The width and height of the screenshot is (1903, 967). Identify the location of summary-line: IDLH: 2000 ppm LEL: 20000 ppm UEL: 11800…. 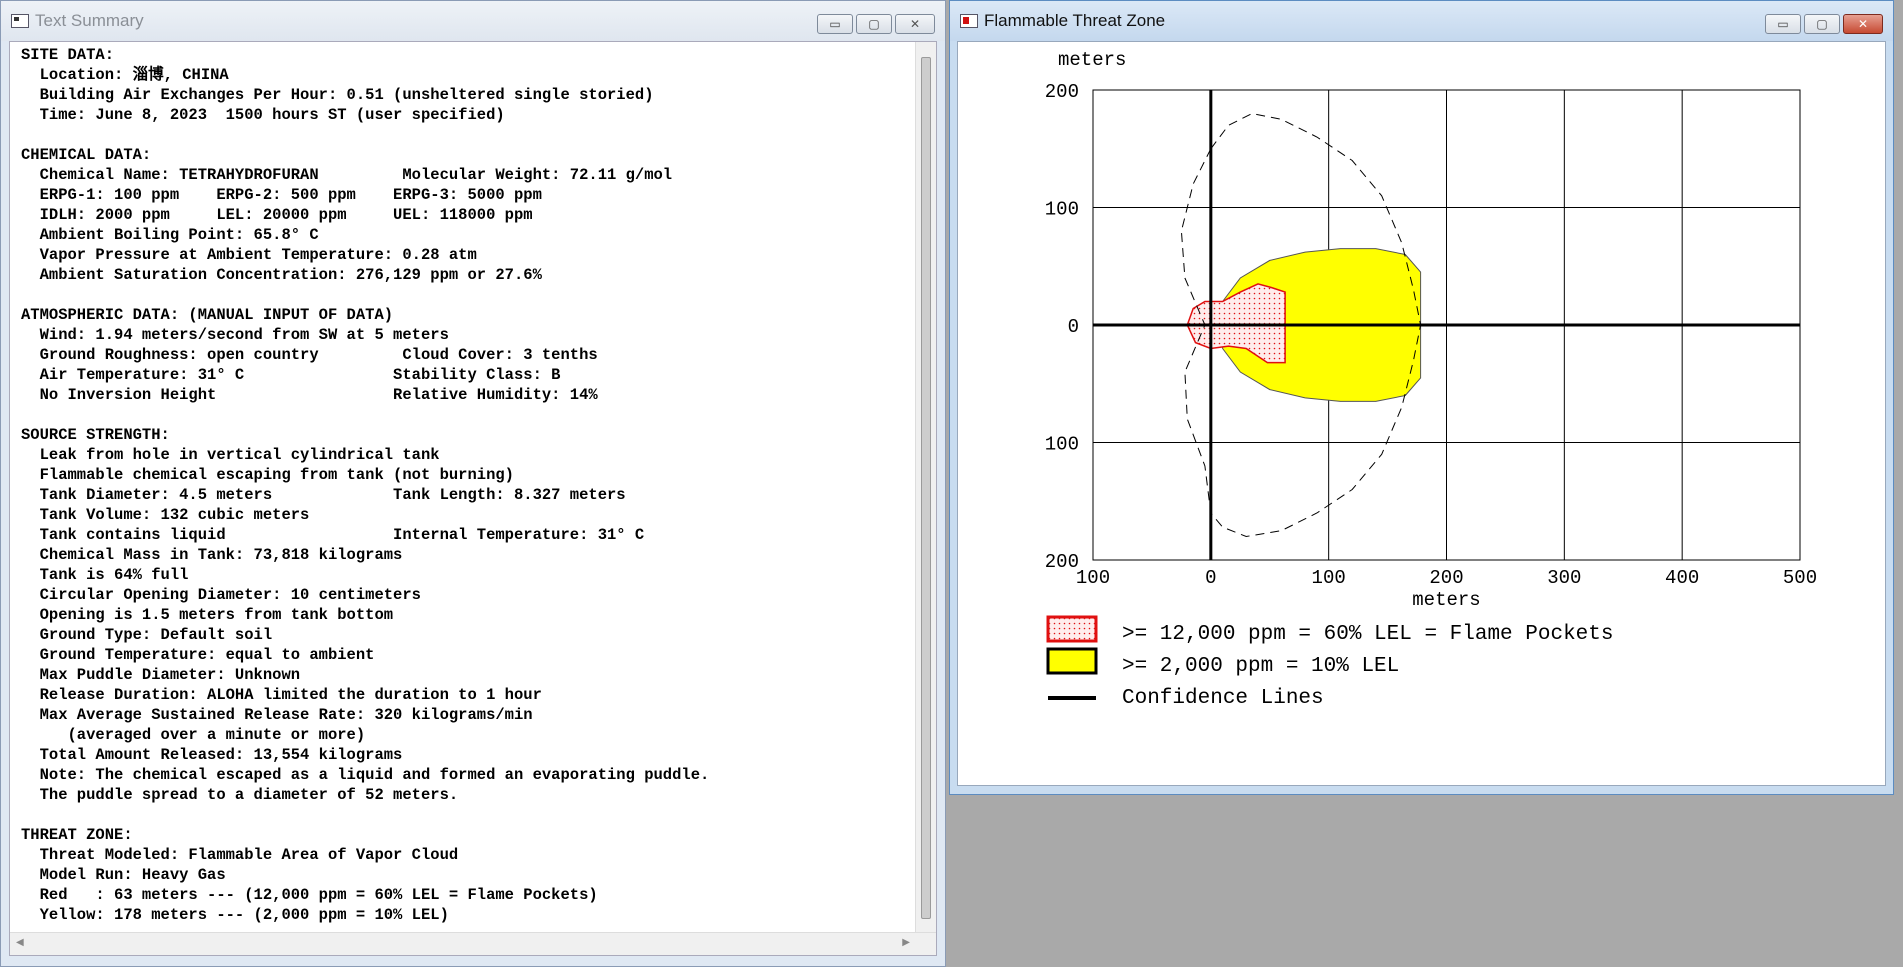
(277, 215).